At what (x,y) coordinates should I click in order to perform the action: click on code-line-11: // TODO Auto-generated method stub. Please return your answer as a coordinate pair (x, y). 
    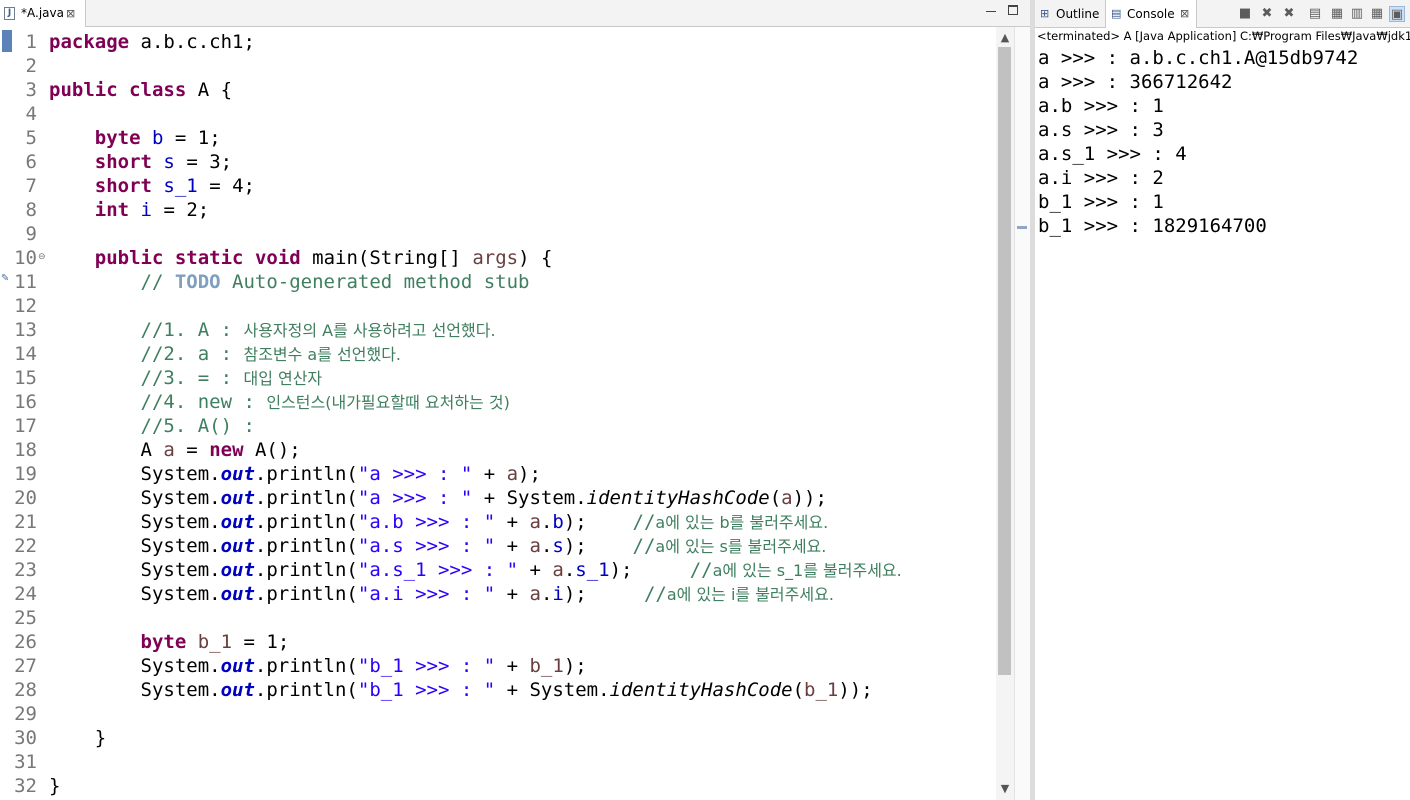
    Looking at the image, I should click on (289, 282).